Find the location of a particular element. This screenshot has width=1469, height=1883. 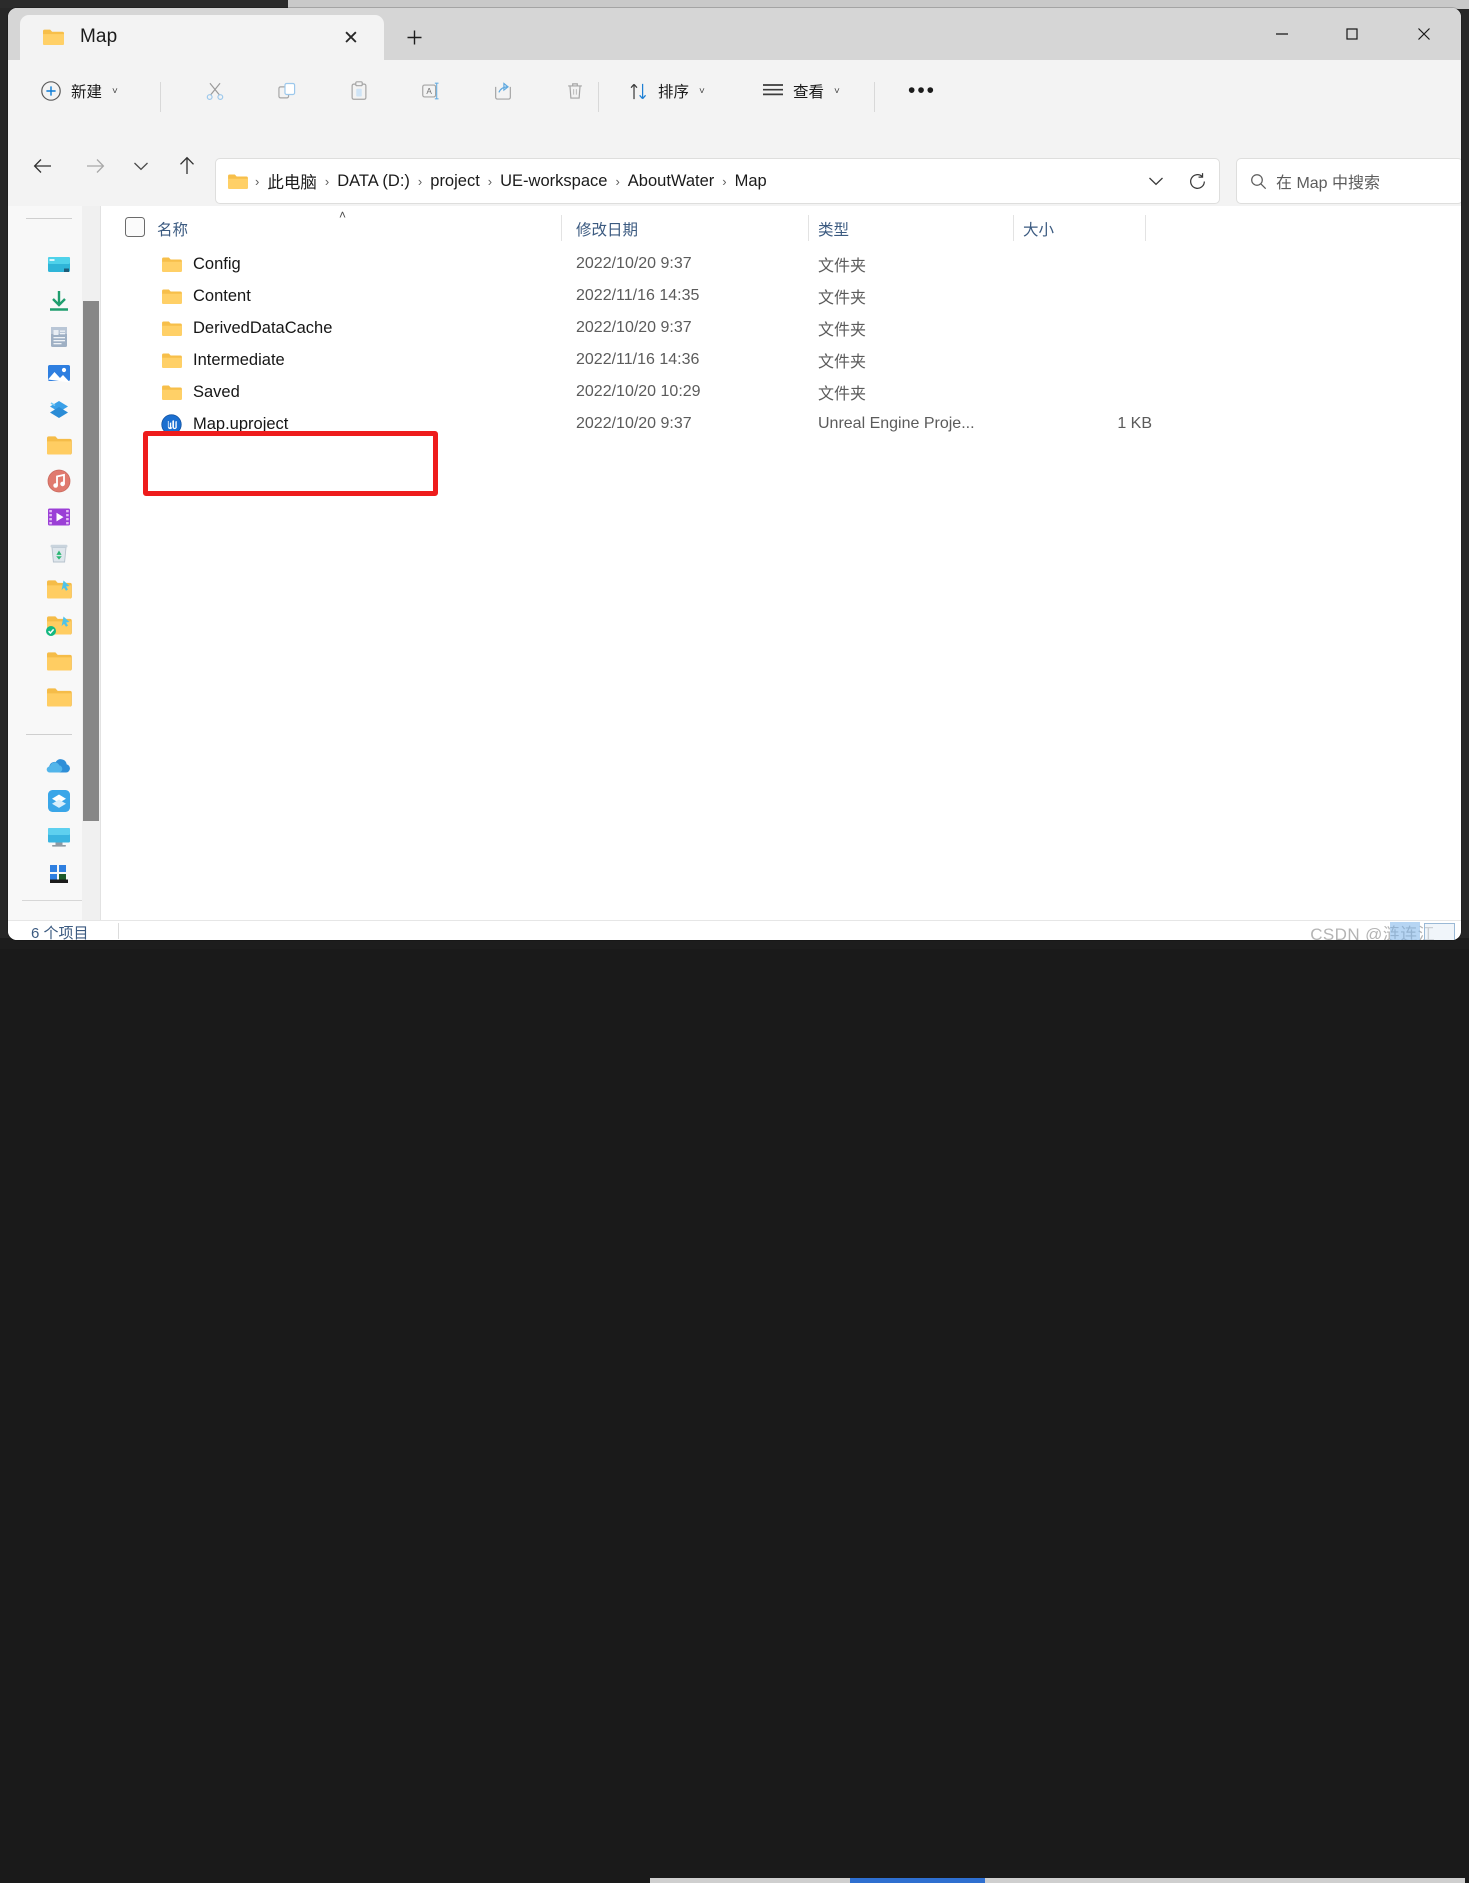

file-name-label: Content is located at coordinates (222, 296).